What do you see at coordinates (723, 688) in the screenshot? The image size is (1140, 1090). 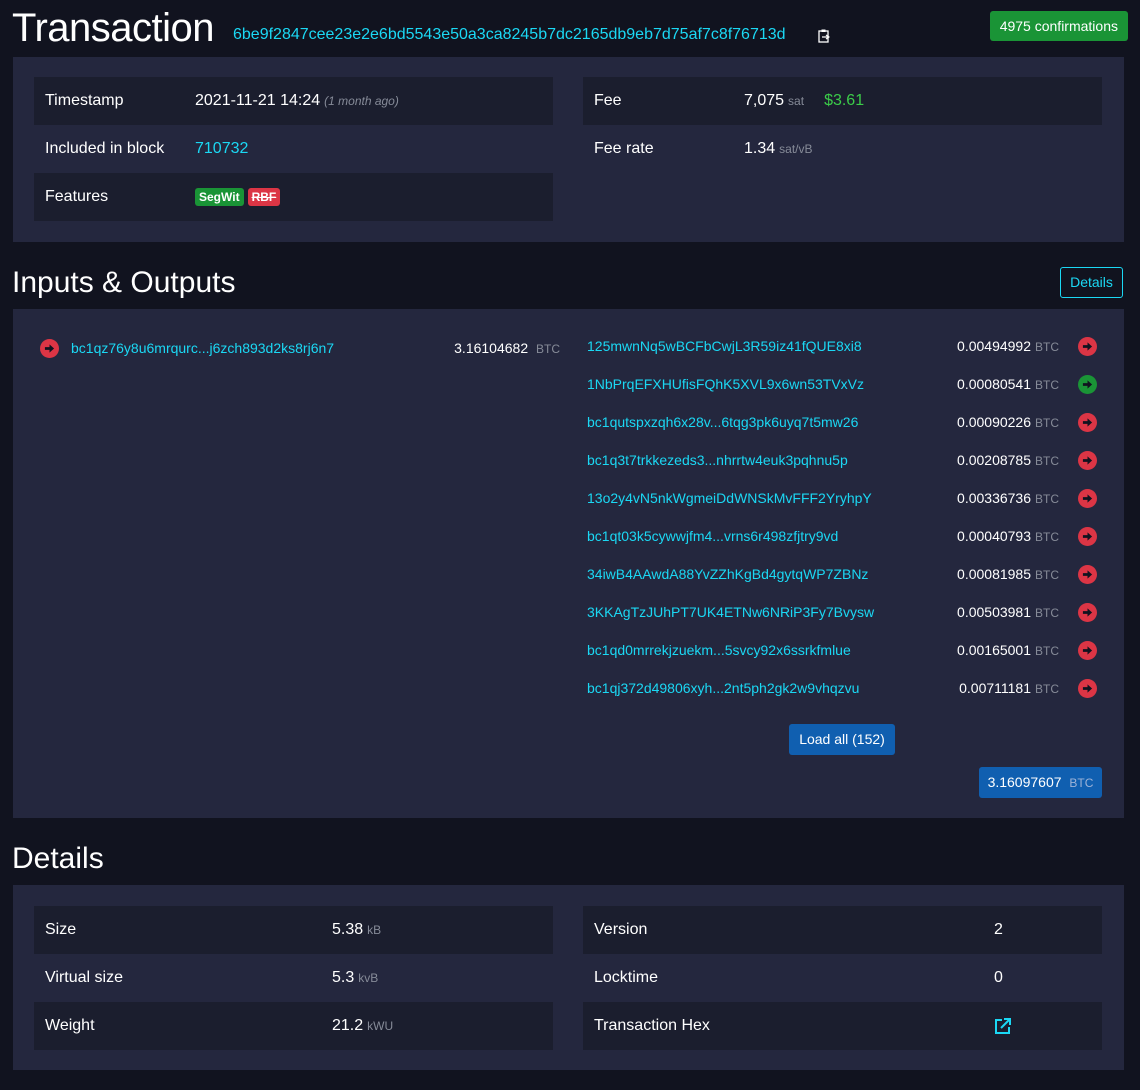 I see `output-address: bc1qj372d49806xyh...2nt5ph2gk2w9vhqzvu` at bounding box center [723, 688].